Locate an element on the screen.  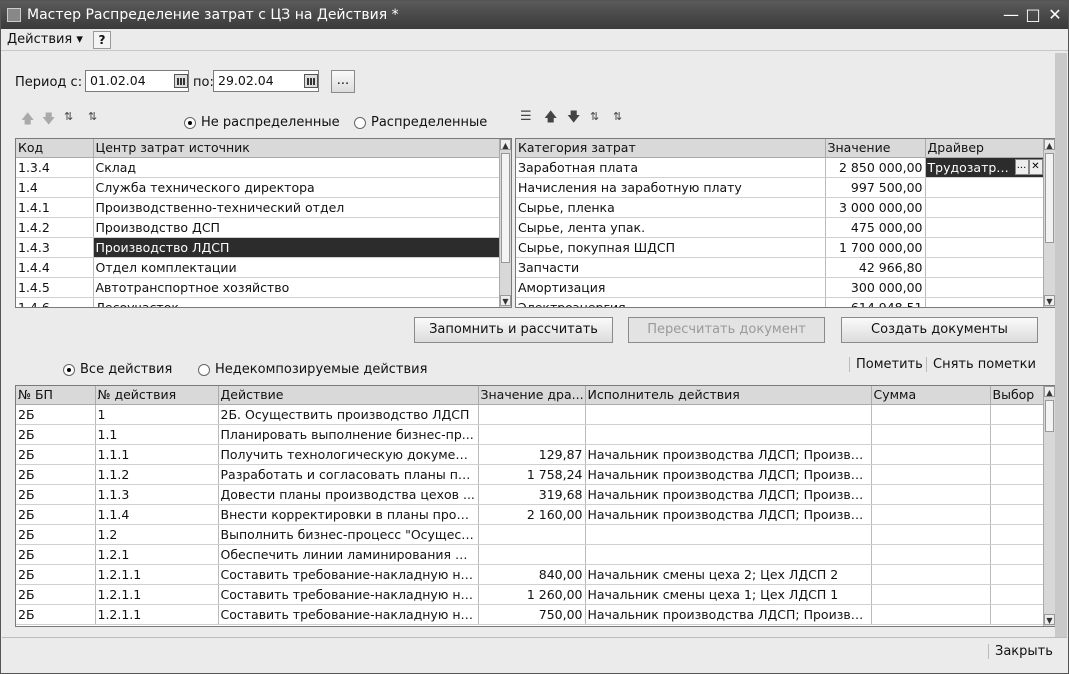
col-bp: № БП is located at coordinates (56, 395).